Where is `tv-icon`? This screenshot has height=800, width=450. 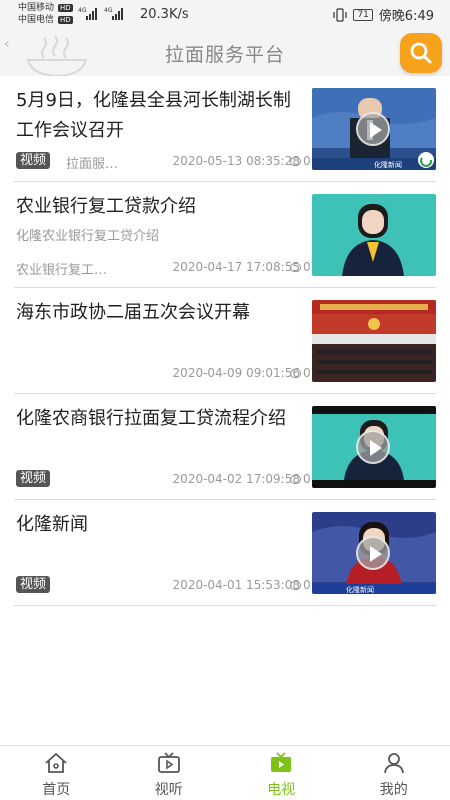 tv-icon is located at coordinates (168, 762).